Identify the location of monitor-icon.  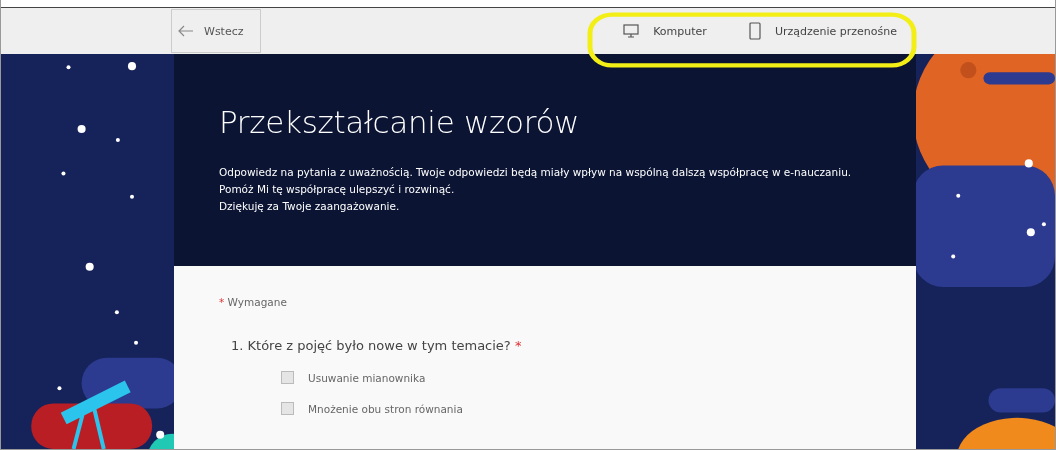
(631, 31).